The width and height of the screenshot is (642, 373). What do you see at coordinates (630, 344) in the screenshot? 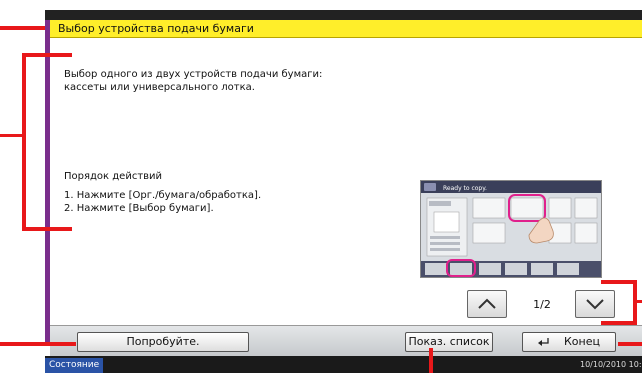
I see `callout-end-line` at bounding box center [630, 344].